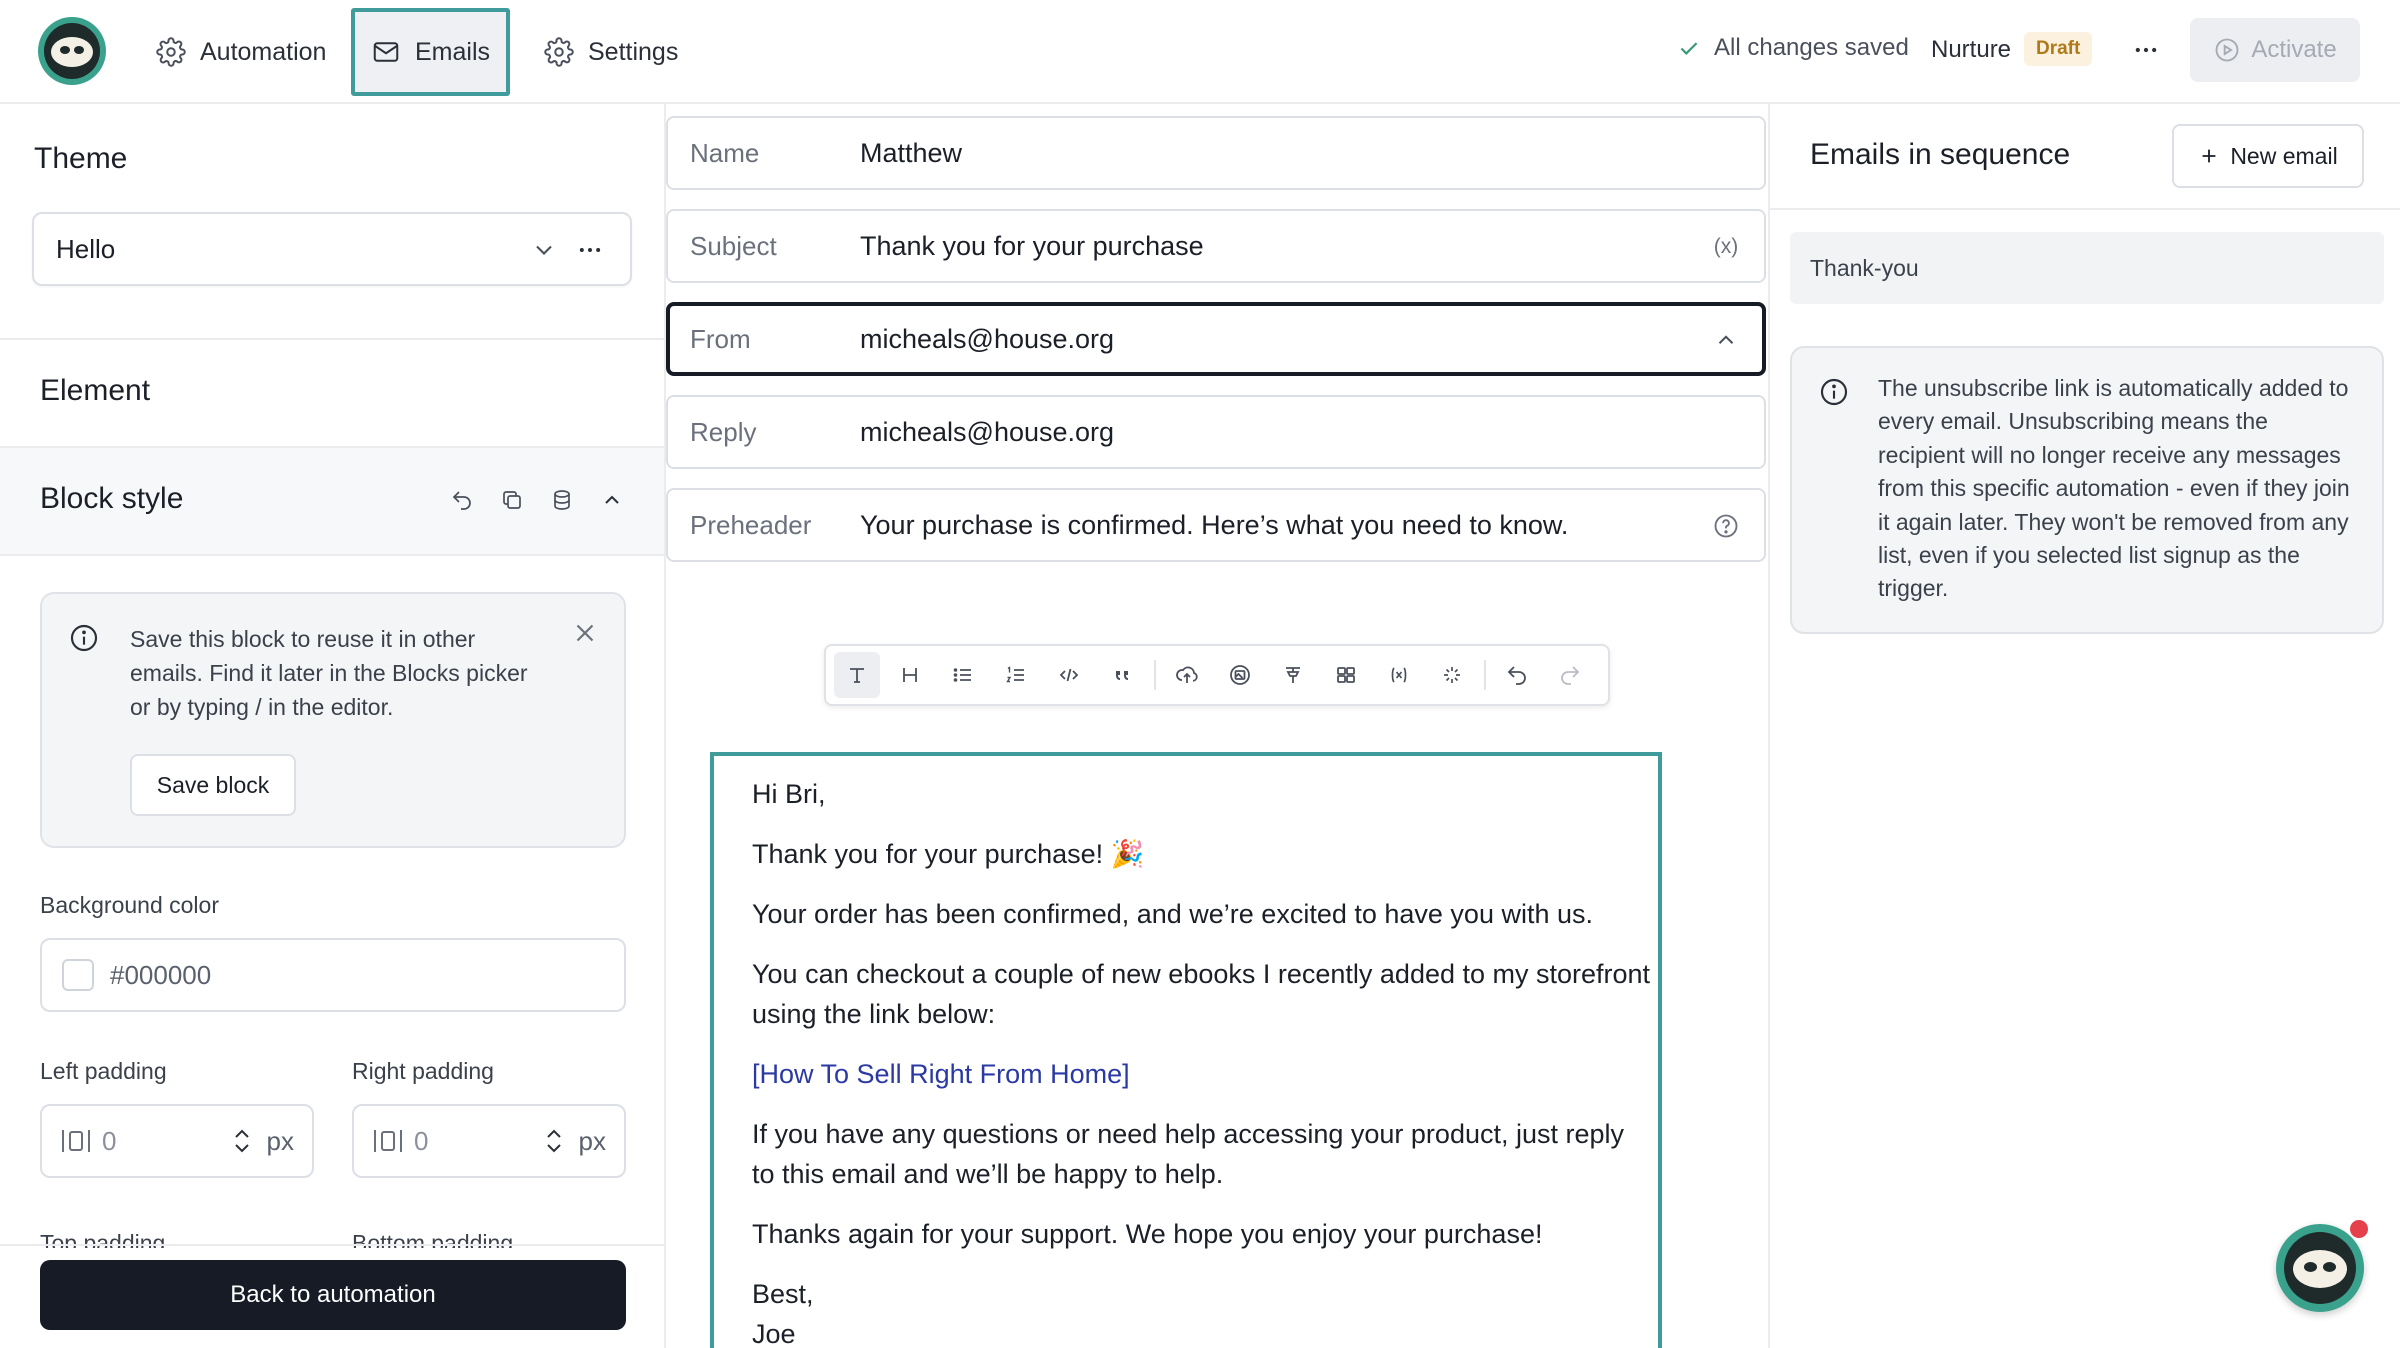  Describe the element at coordinates (562, 500) in the screenshot. I see `database-icon` at that location.